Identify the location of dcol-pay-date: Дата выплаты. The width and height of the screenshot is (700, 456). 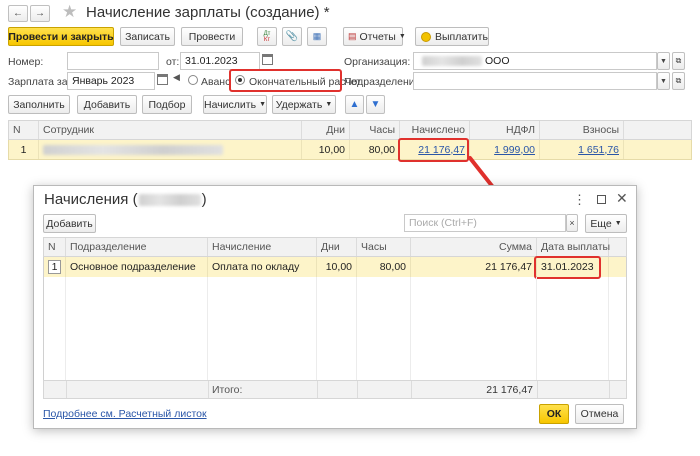
(573, 247).